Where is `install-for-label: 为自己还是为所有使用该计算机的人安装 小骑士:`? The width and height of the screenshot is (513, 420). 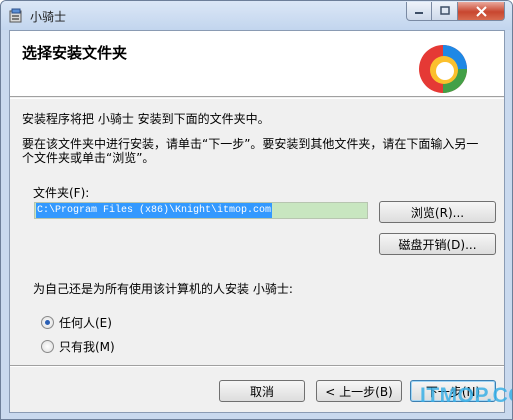 install-for-label: 为自己还是为所有使用该计算机的人安装 小骑士: is located at coordinates (163, 289).